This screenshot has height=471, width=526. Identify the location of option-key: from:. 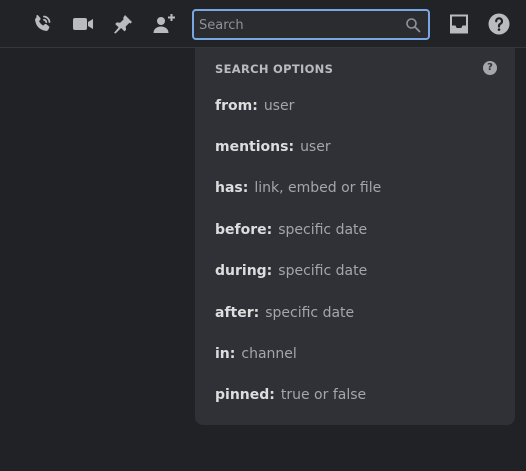
(236, 106).